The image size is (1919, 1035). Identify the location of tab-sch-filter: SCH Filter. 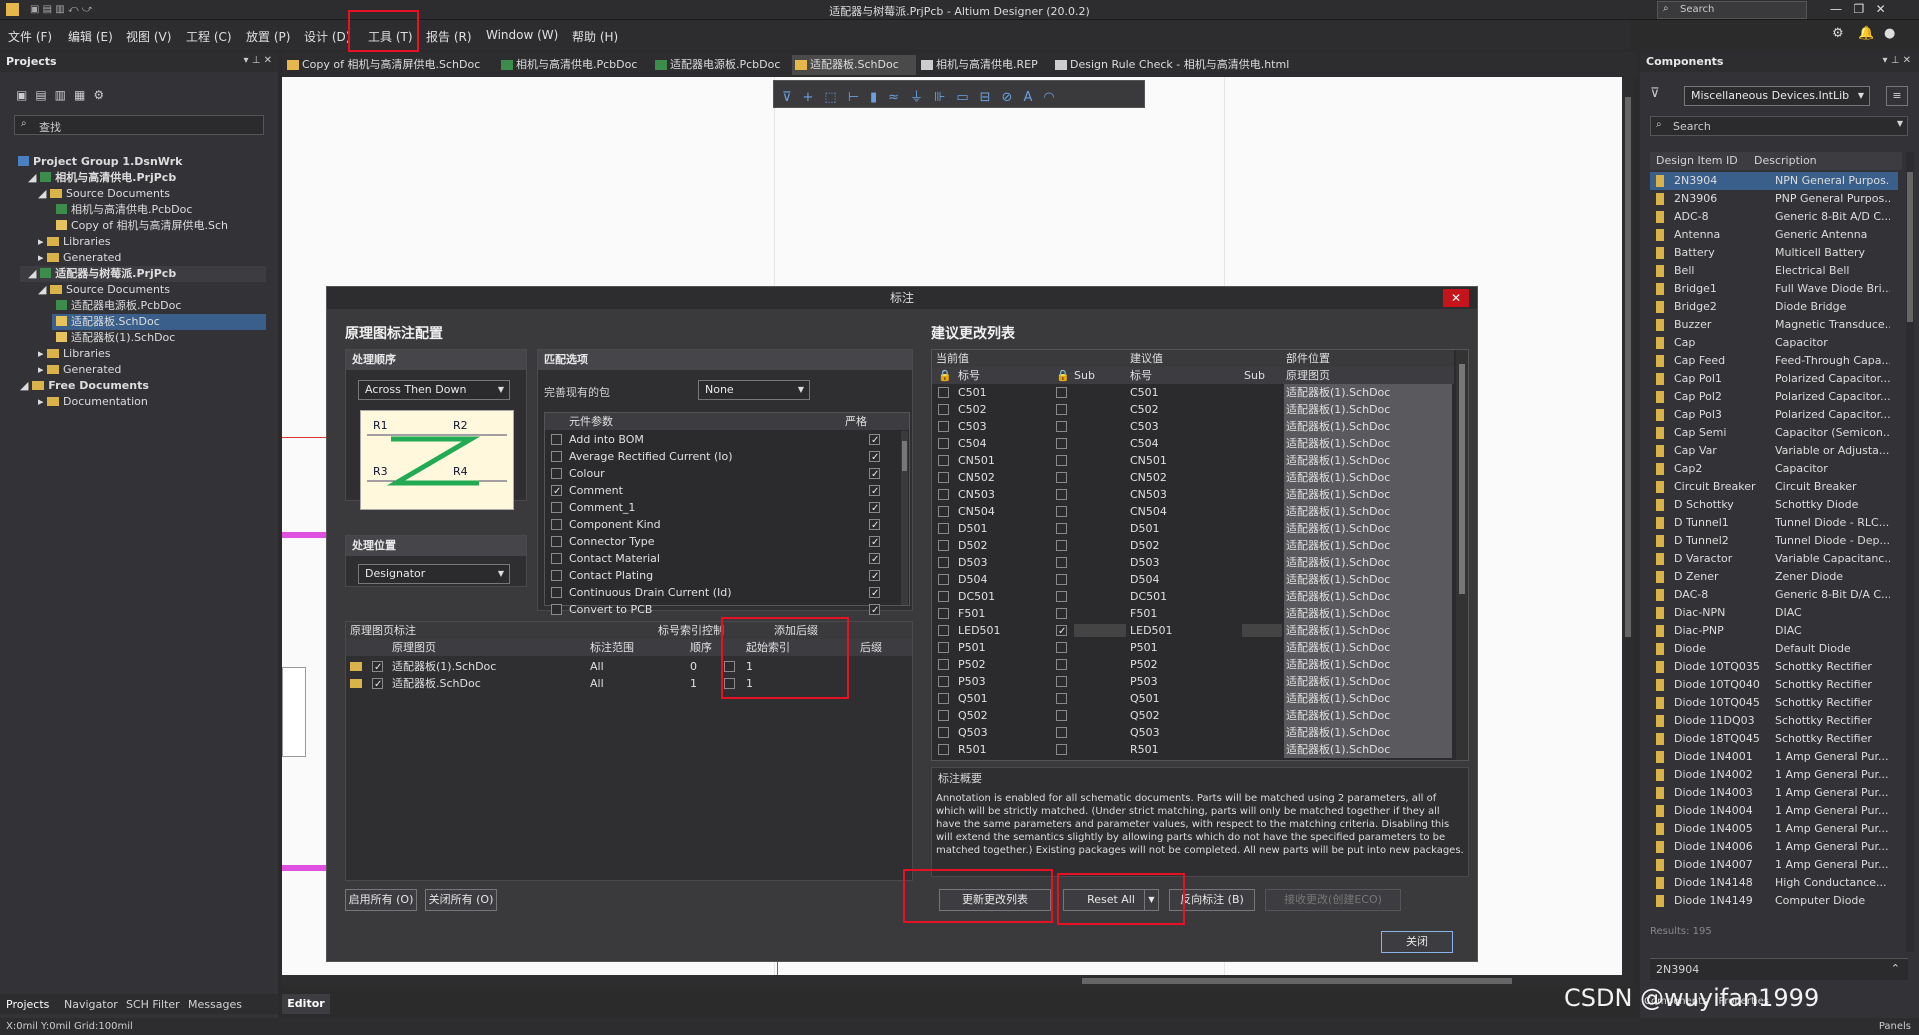
(153, 1004).